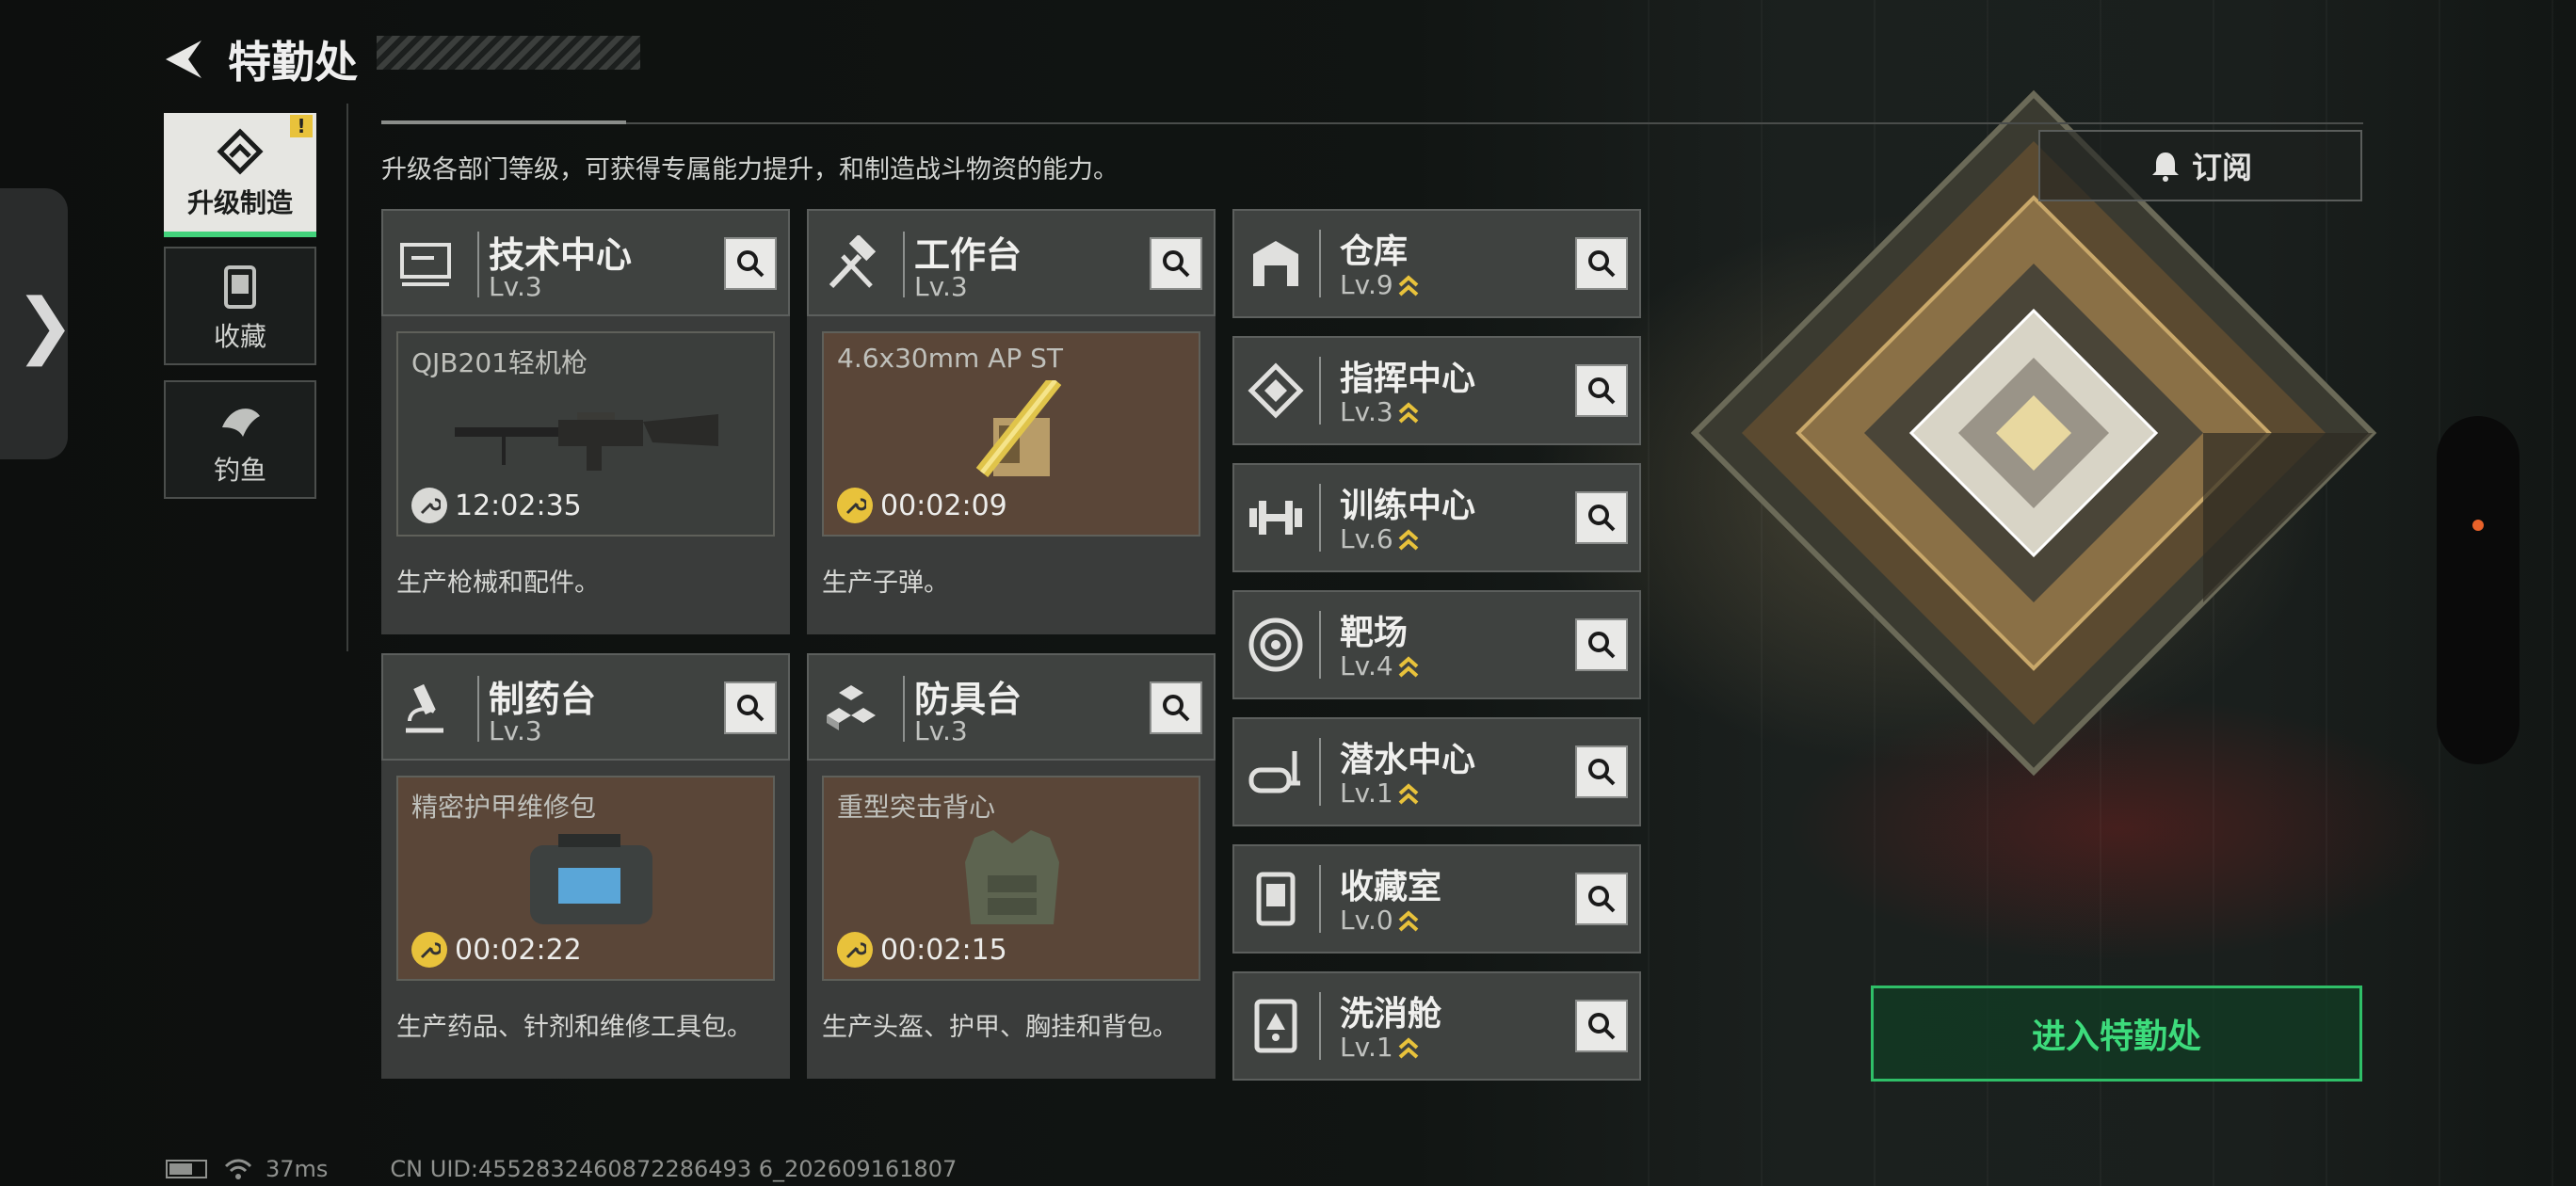  I want to click on timer-value: 00:02:09, so click(943, 506).